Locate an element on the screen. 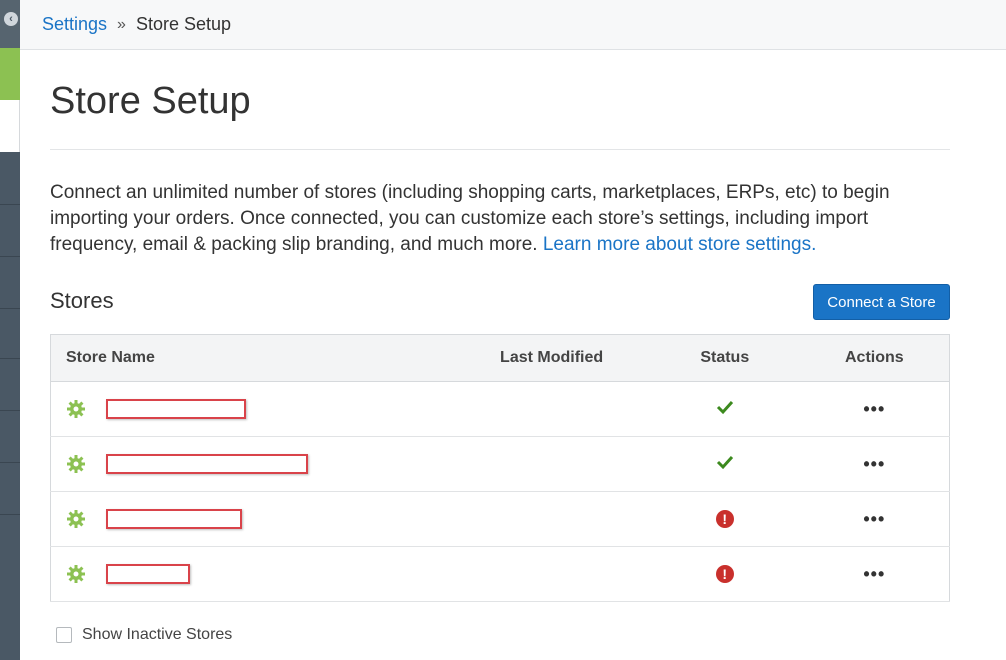 This screenshot has width=1006, height=660. table-header-row: Store Name Last Modified Status Actions is located at coordinates (500, 358).